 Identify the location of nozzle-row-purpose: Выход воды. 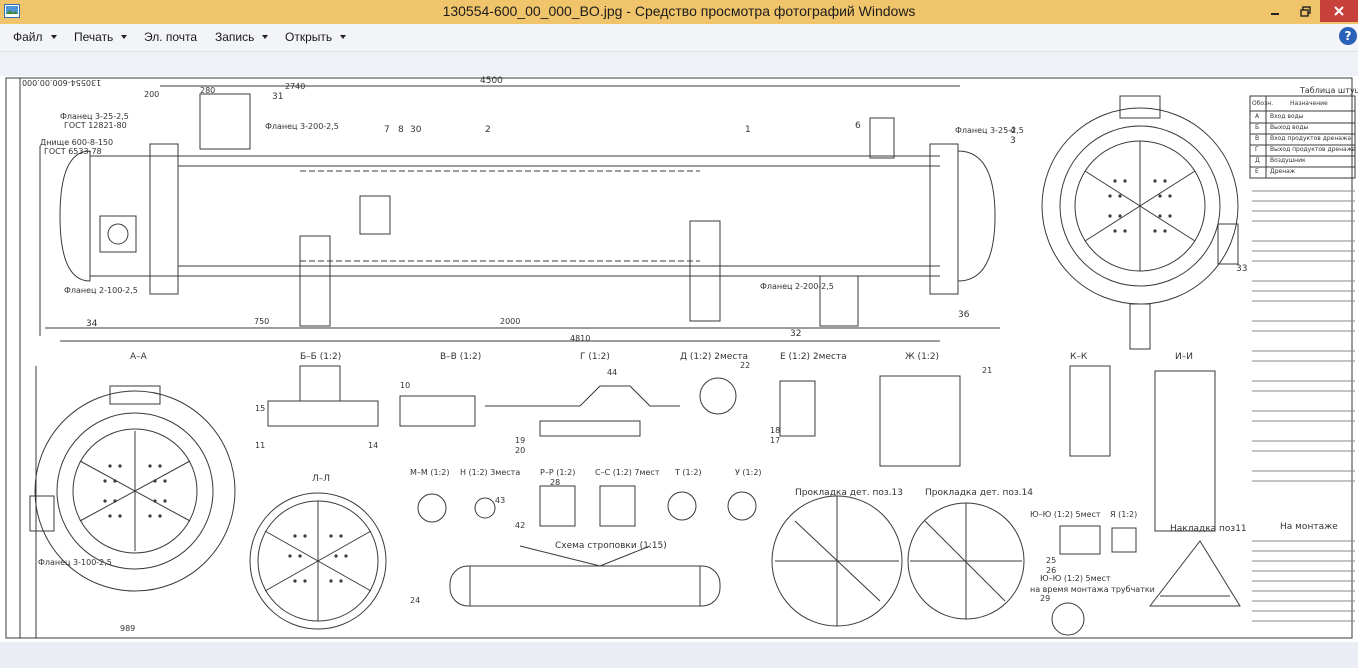
(1289, 127).